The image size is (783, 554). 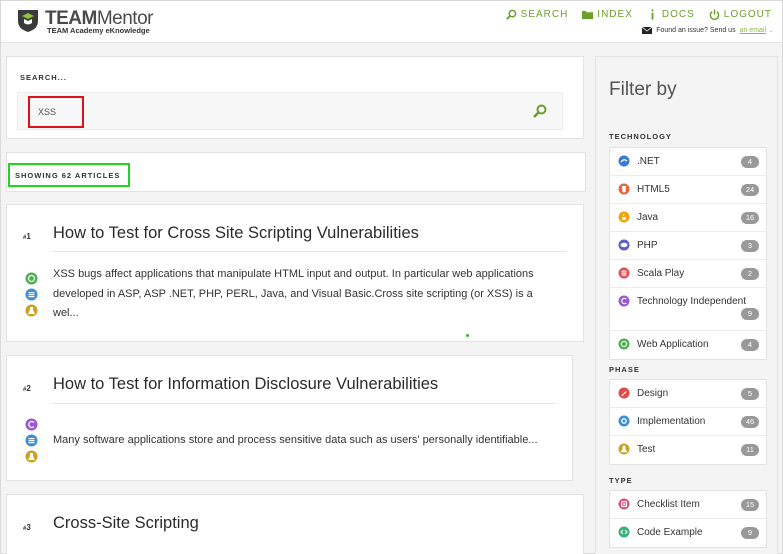 I want to click on result-count-panel: SHOWING 62 ARTICLES, so click(x=296, y=172).